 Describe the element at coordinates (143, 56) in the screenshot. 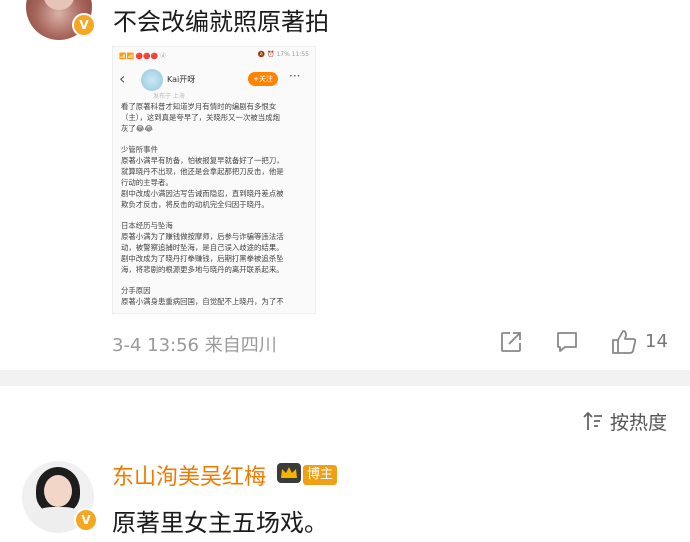

I see `status-left: 📶📶 🔴🔴🔴 ⓓ` at that location.